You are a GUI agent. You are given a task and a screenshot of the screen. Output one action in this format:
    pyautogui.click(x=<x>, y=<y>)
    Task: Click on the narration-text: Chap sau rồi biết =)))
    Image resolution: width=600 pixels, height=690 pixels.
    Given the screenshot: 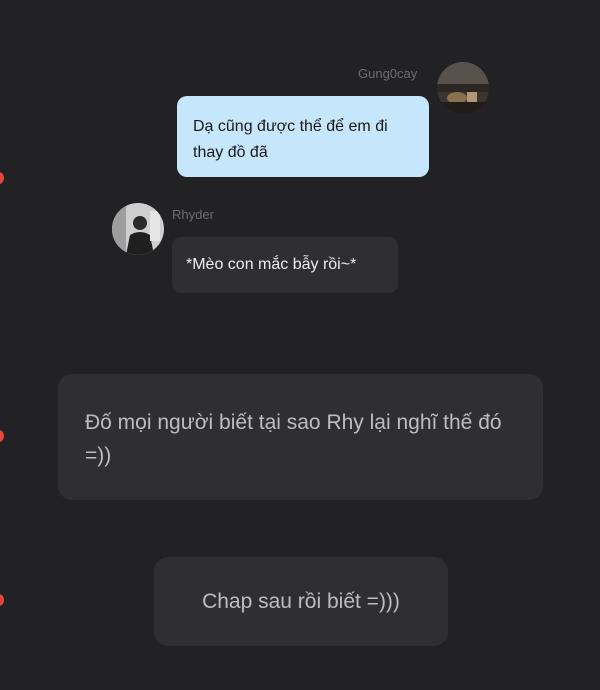 What is the action you would take?
    pyautogui.click(x=301, y=601)
    